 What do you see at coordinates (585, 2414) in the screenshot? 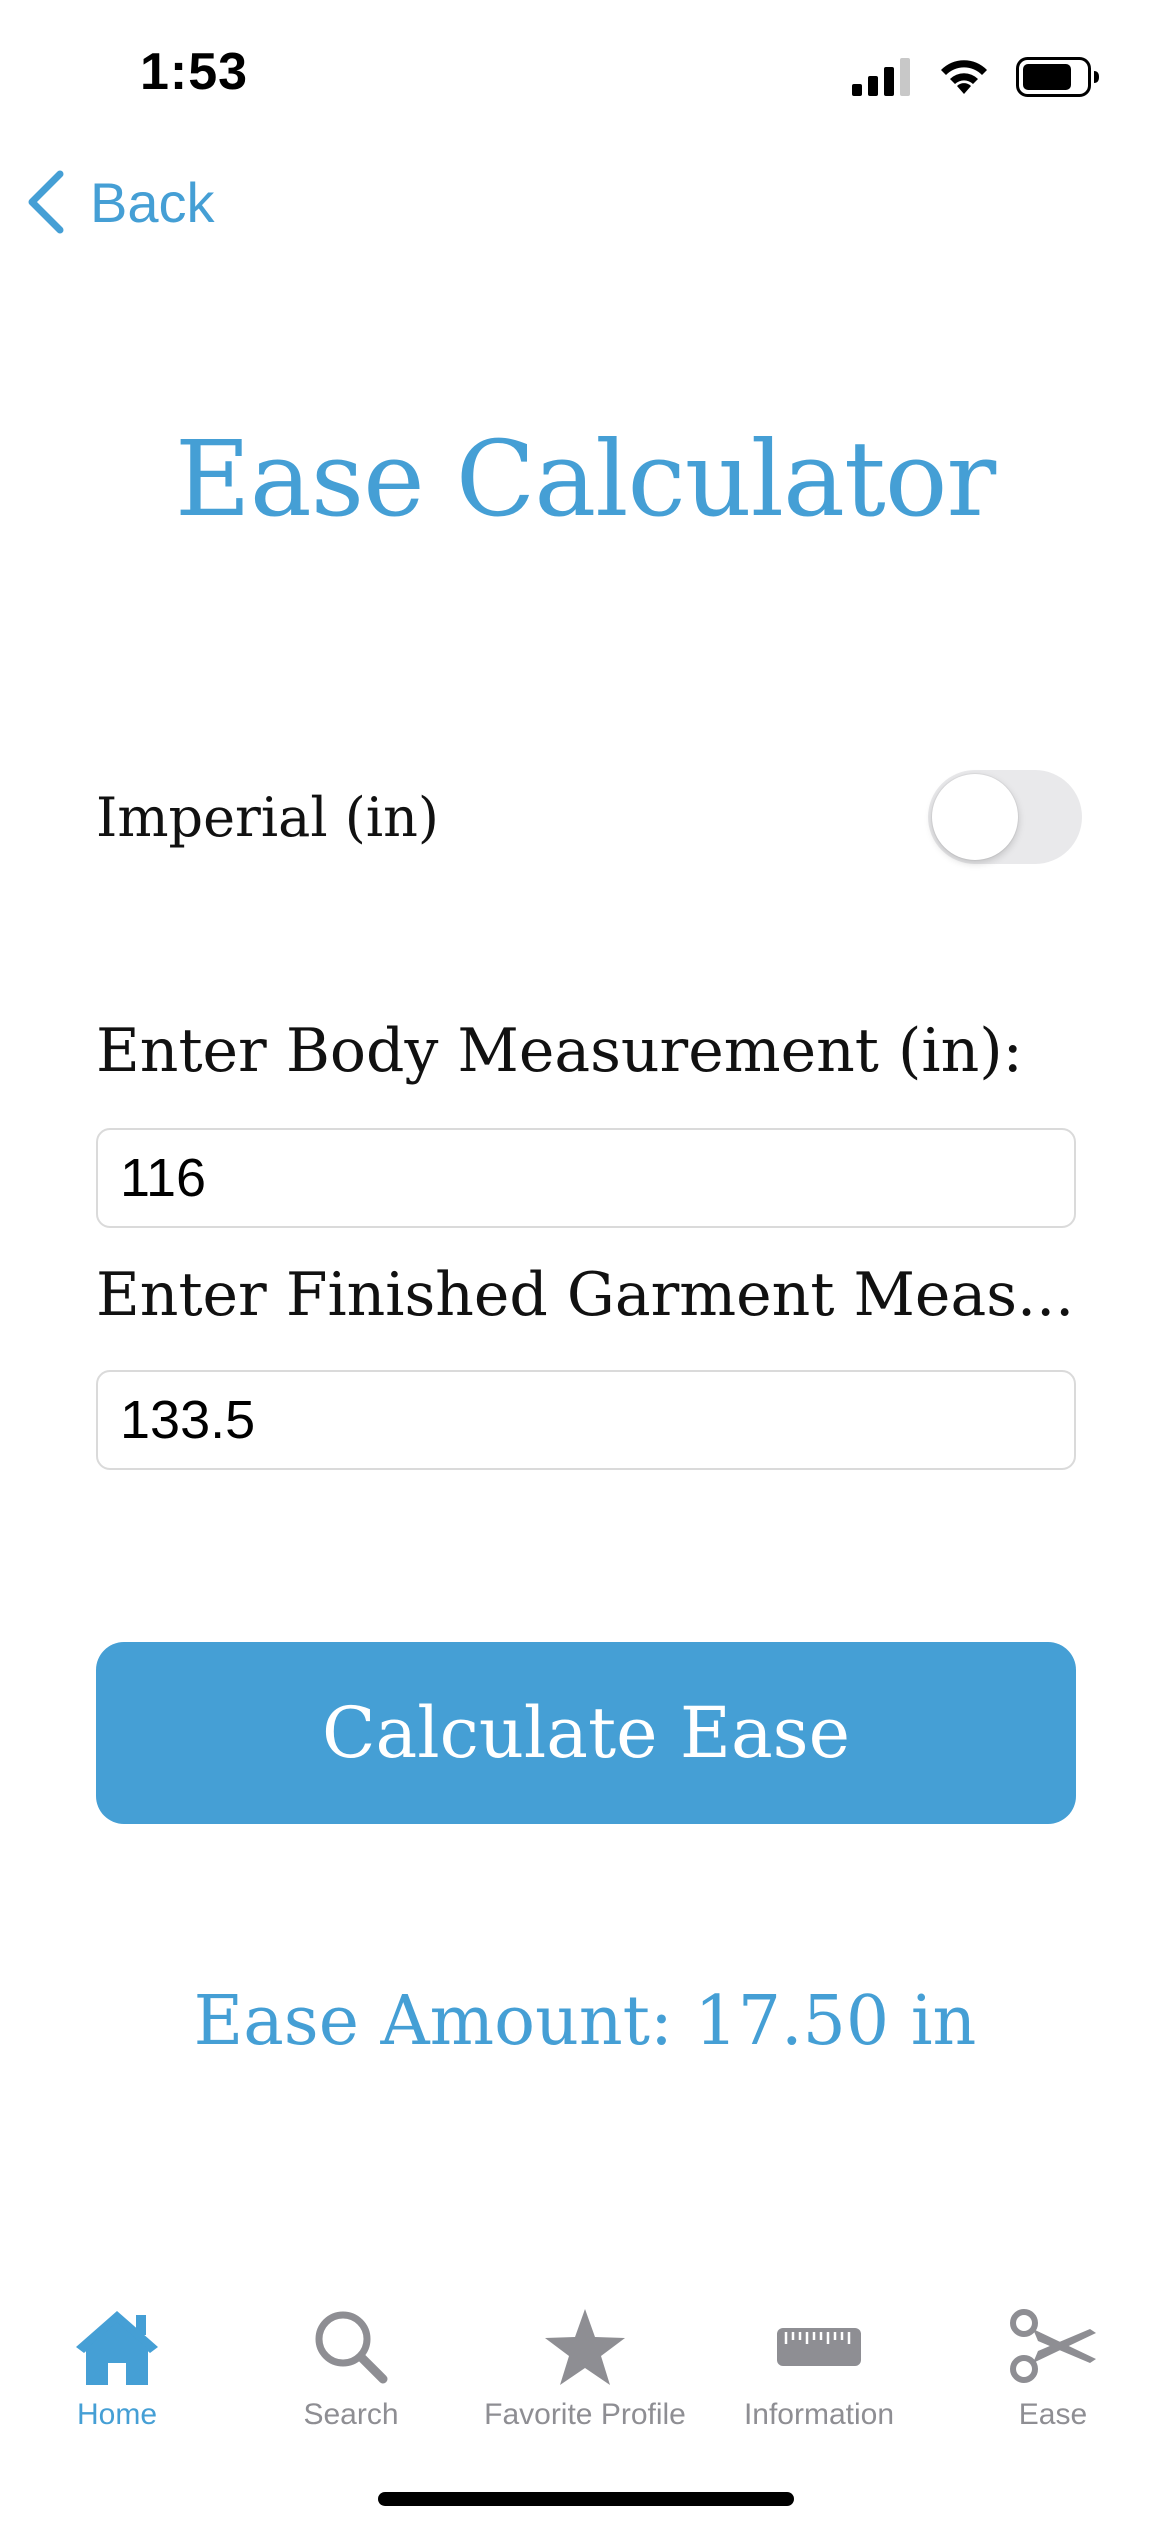
I see `tab-favorite-profile-label: Favorite Profile` at bounding box center [585, 2414].